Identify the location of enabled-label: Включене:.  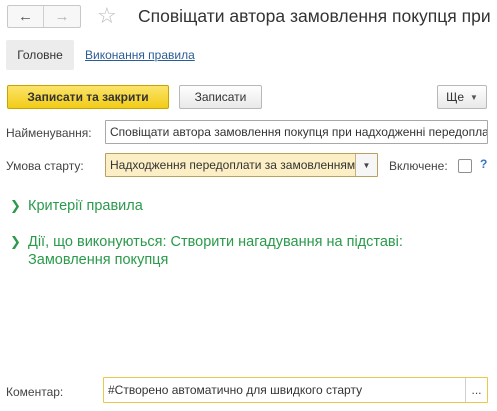
(418, 166).